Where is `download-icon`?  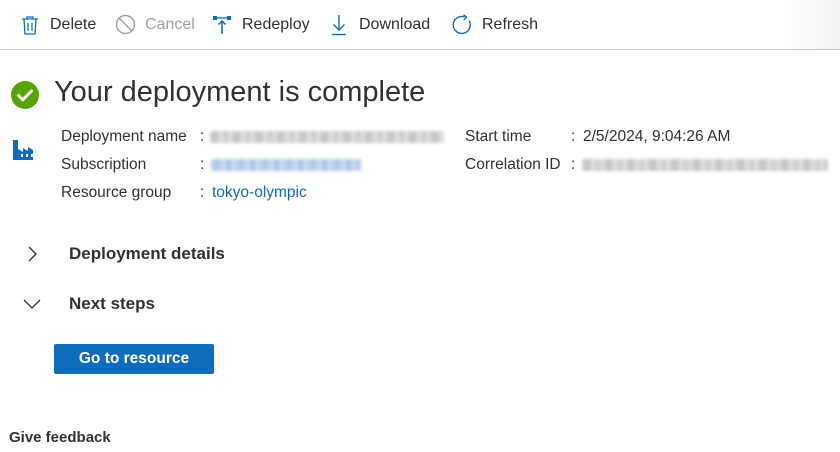
download-icon is located at coordinates (339, 25).